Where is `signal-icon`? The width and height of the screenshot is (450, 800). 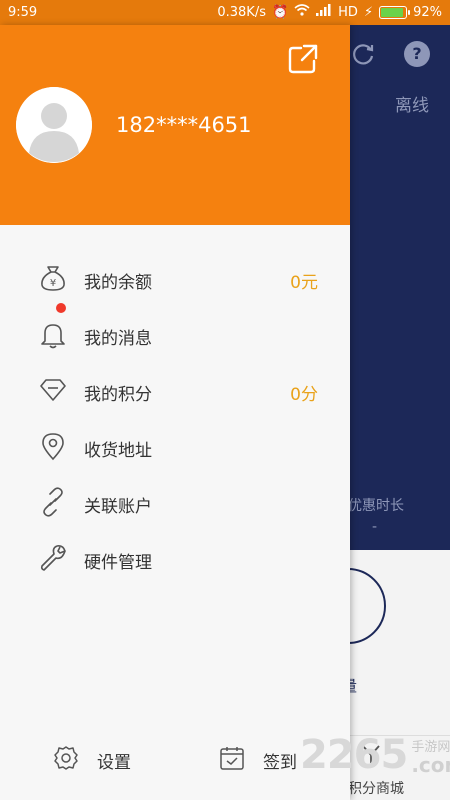 signal-icon is located at coordinates (324, 12).